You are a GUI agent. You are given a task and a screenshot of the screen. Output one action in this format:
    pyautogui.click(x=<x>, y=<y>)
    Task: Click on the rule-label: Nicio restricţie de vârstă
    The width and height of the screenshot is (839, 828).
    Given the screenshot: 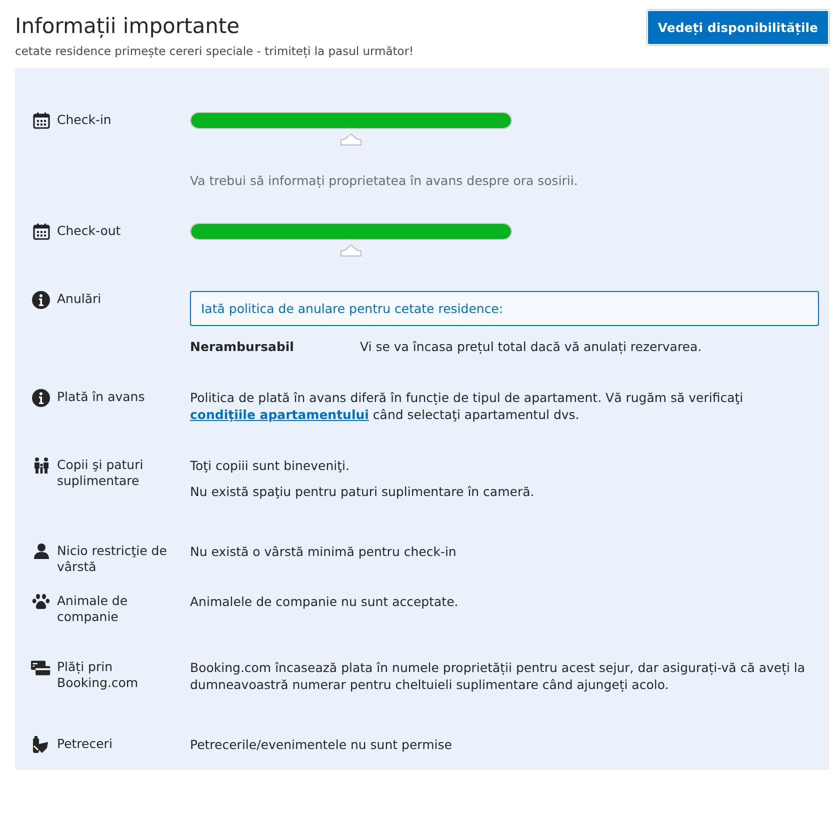 What is the action you would take?
    pyautogui.click(x=112, y=559)
    